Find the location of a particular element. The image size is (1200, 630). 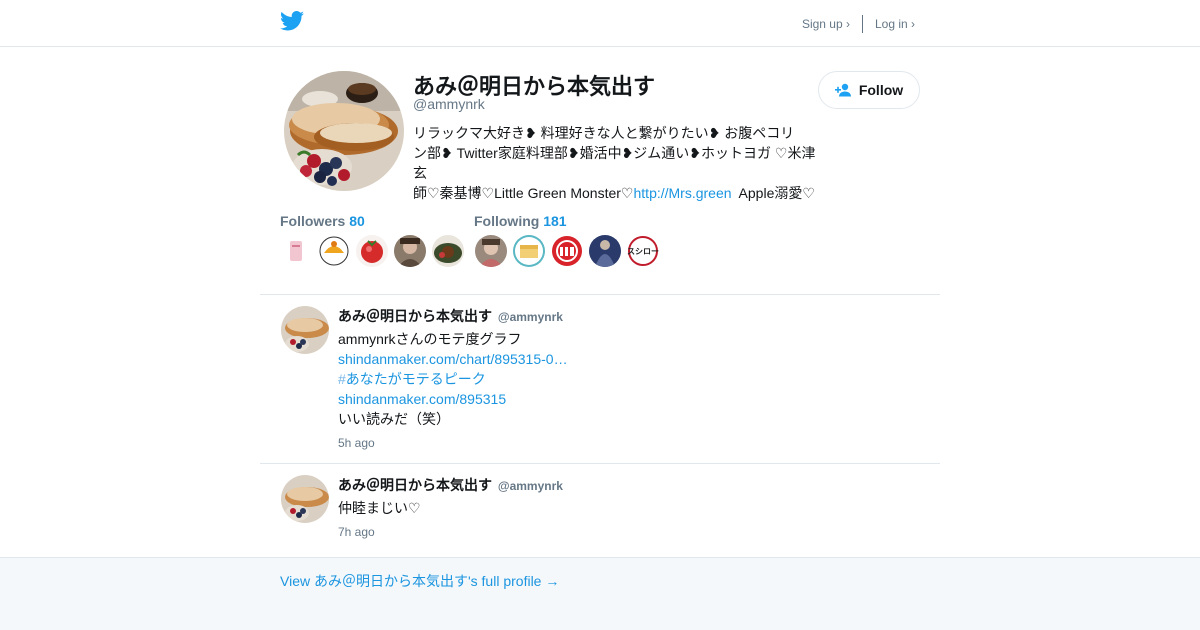

following-label: Following is located at coordinates (507, 221).